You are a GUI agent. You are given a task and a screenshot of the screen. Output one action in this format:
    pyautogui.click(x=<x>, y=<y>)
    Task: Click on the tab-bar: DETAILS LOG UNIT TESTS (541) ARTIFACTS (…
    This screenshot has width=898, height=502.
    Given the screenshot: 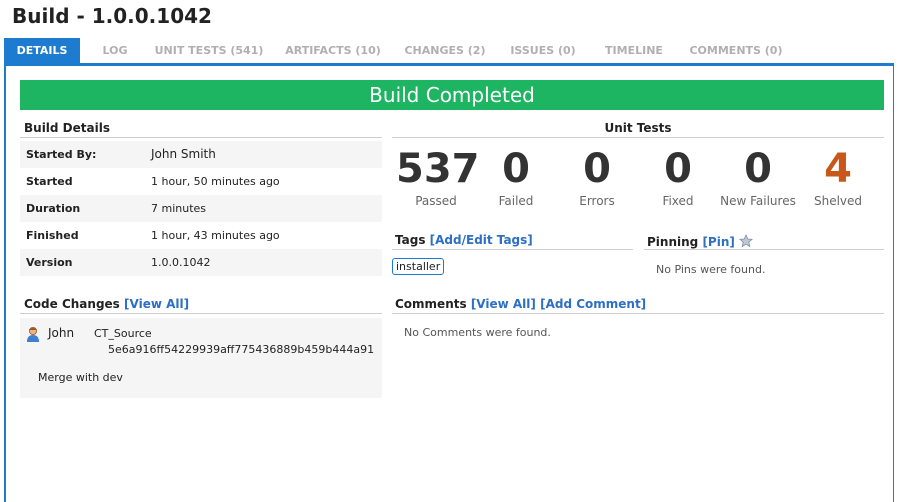 What is the action you would take?
    pyautogui.click(x=449, y=52)
    